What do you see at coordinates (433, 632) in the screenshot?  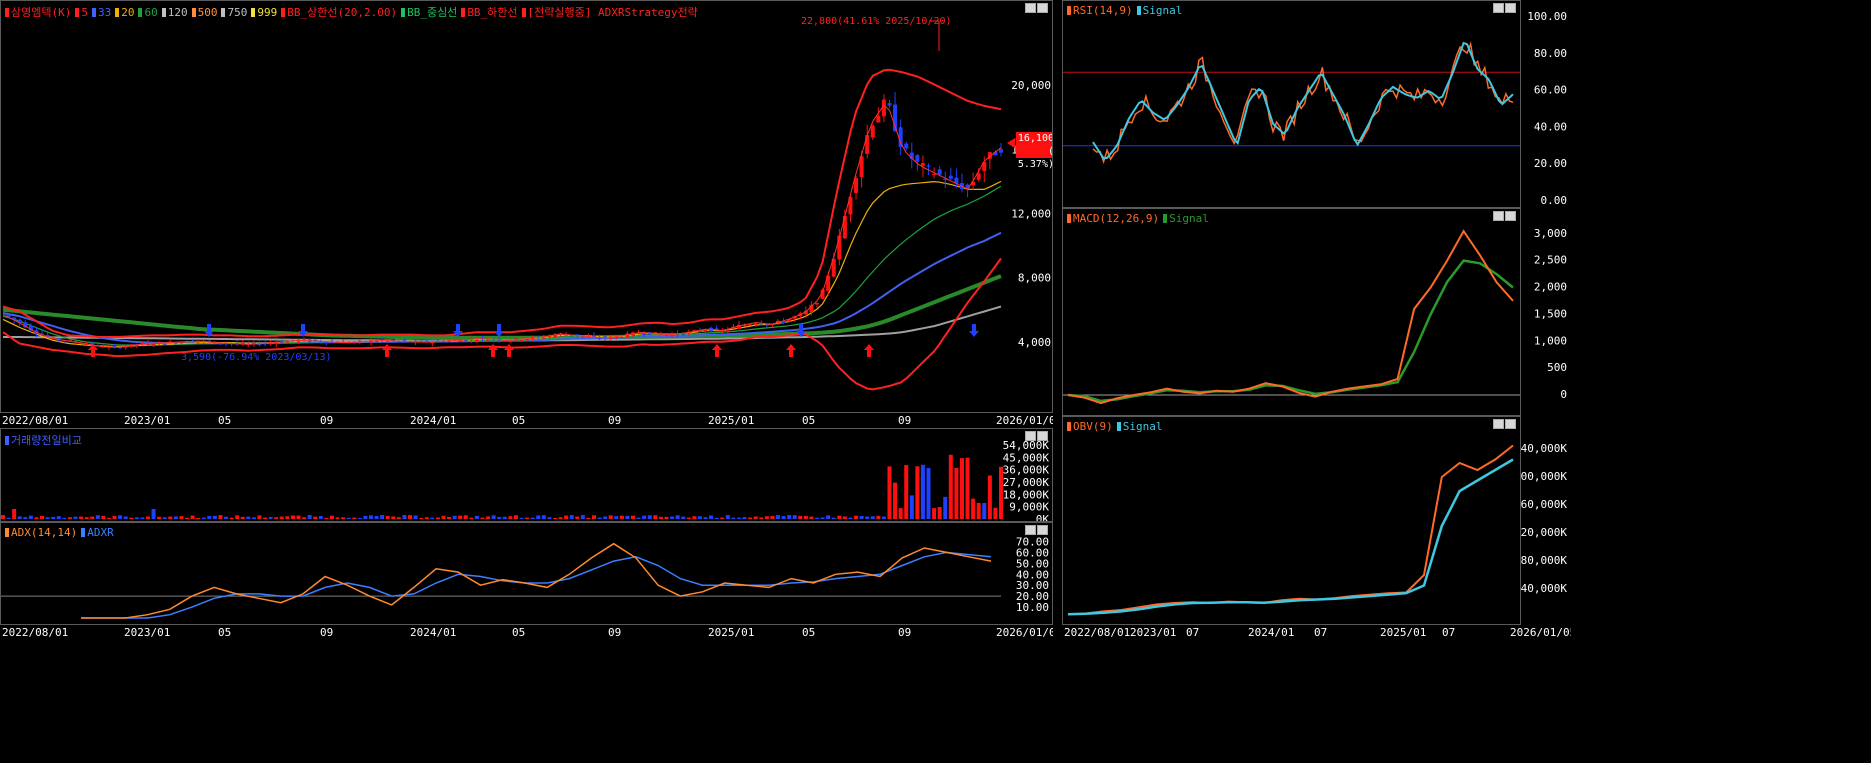 I see `x-tick-label: 2024/01` at bounding box center [433, 632].